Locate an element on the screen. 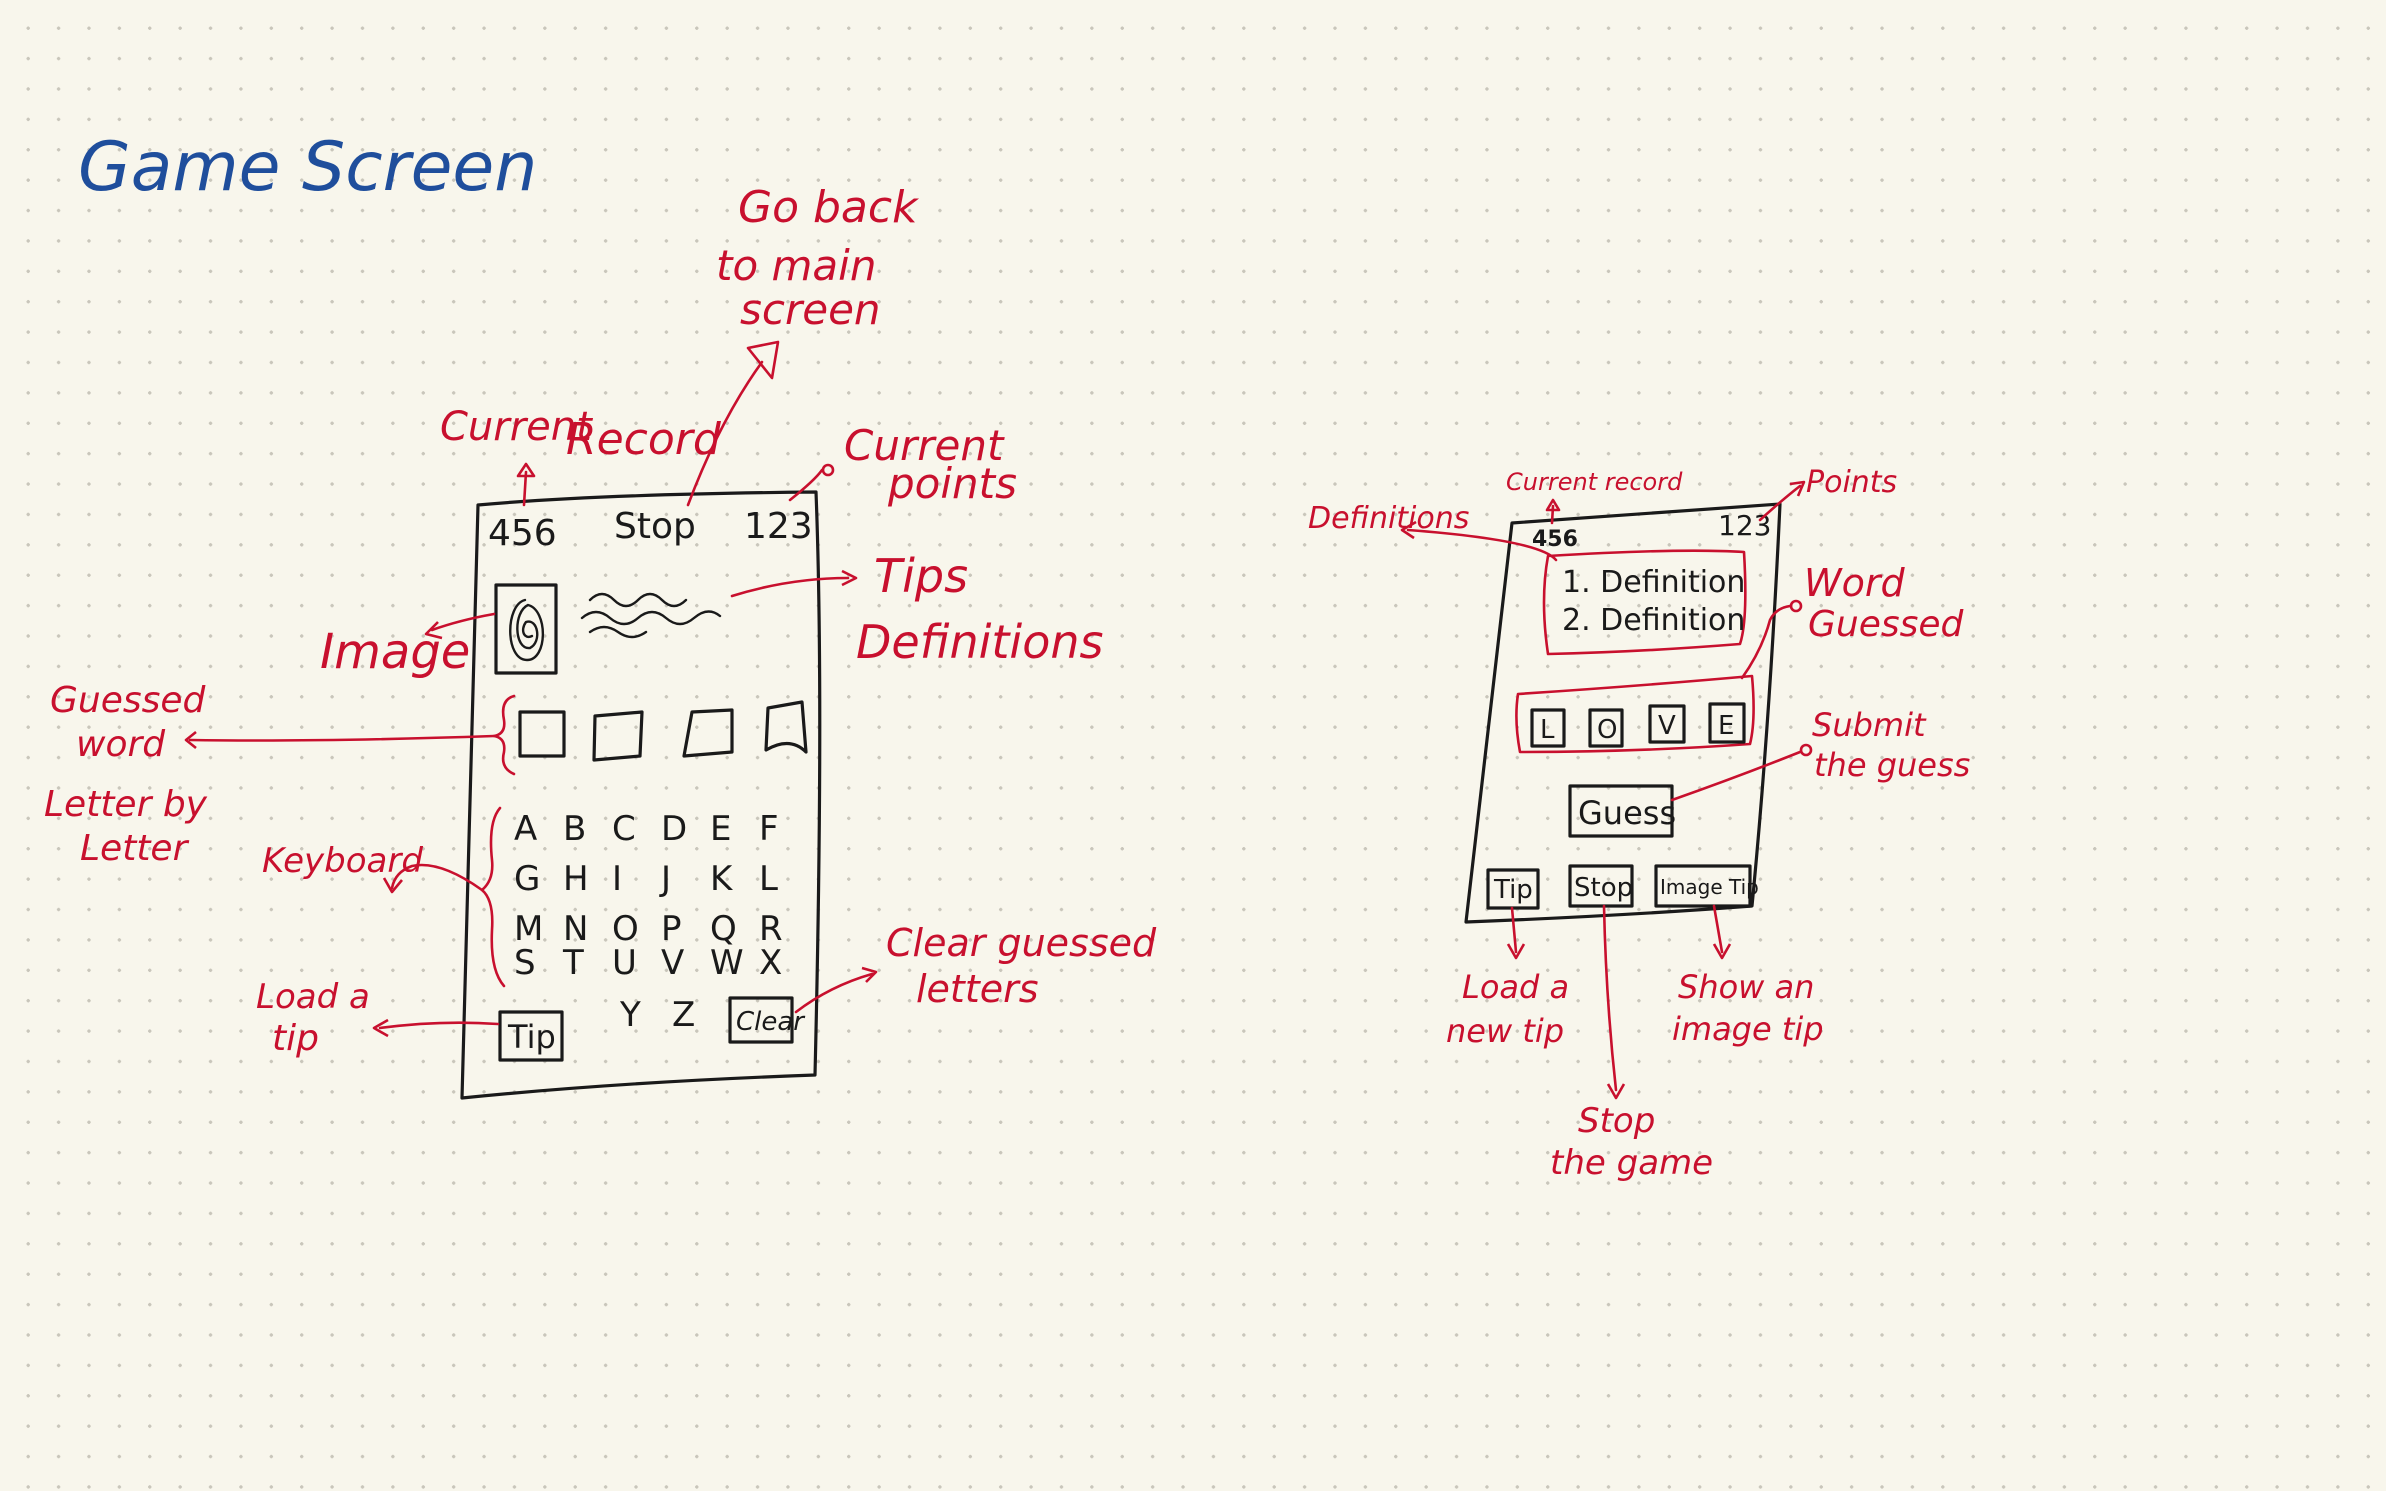 Image resolution: width=2386 pixels, height=1491 pixels. annotation-go-back-line-3: screen is located at coordinates (810, 309).